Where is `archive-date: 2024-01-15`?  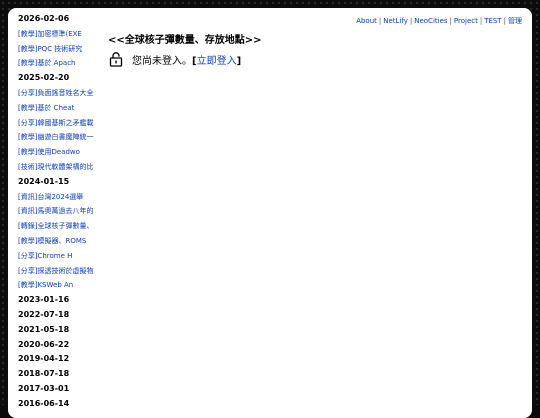
archive-date: 2024-01-15 is located at coordinates (60, 182).